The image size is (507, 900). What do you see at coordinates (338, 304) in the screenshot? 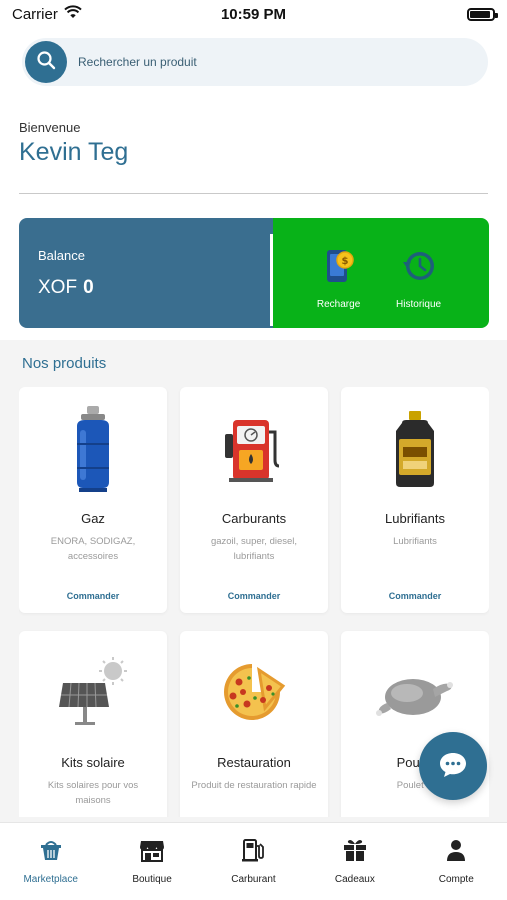
I see `recharge-label: Recharge` at bounding box center [338, 304].